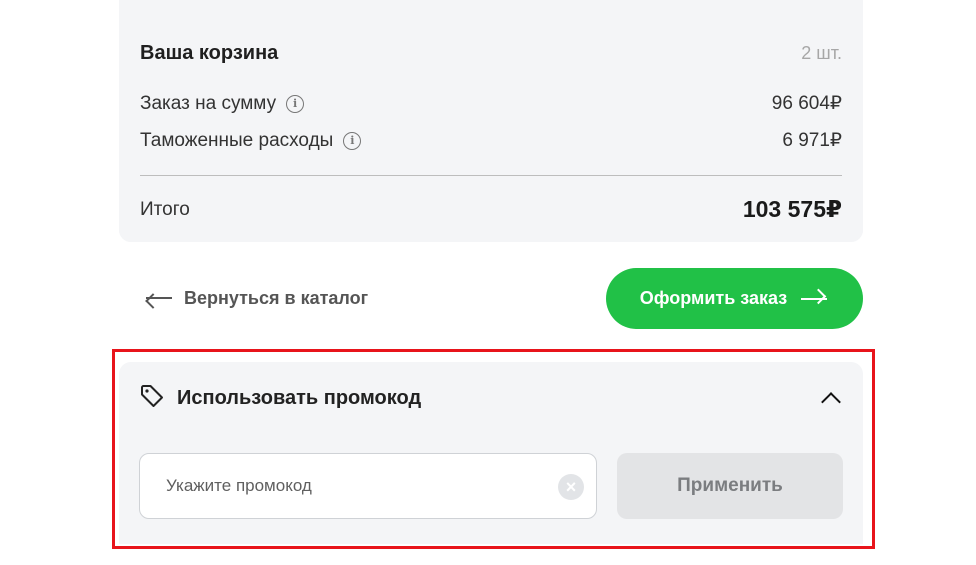 This screenshot has width=976, height=565. I want to click on checkout-button-label: Оформить заказ, so click(713, 298).